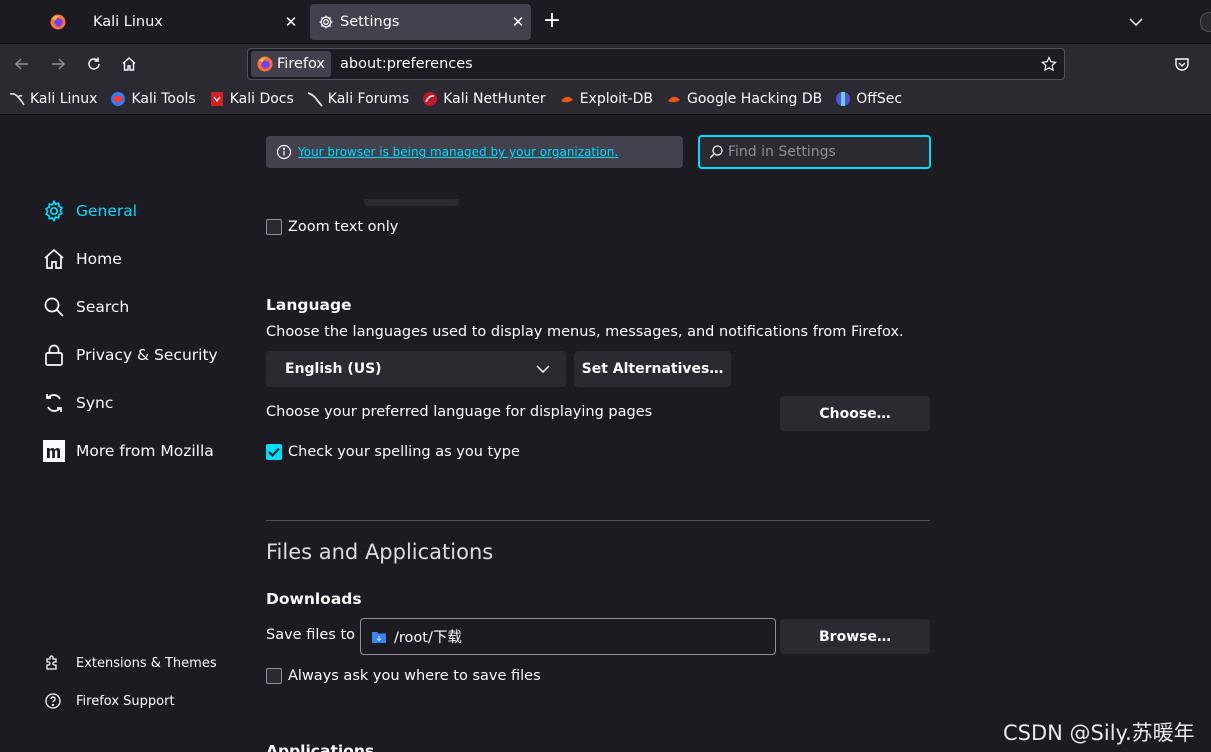  What do you see at coordinates (411, 202) in the screenshot?
I see `zoom-select-edge` at bounding box center [411, 202].